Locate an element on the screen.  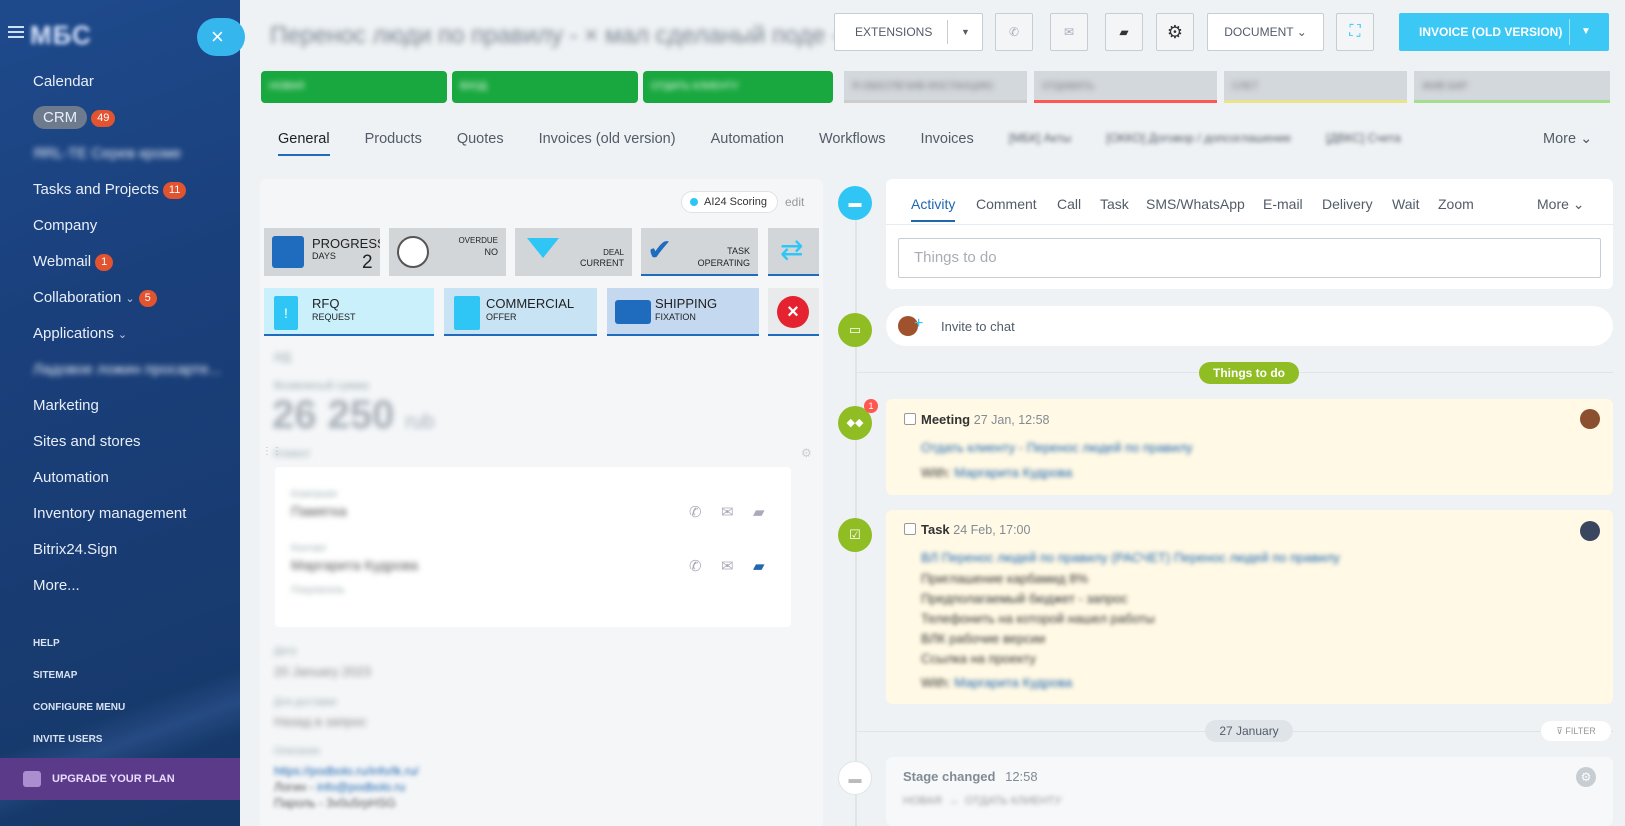
sitemap-link: SITEMAP is located at coordinates (79, 686).